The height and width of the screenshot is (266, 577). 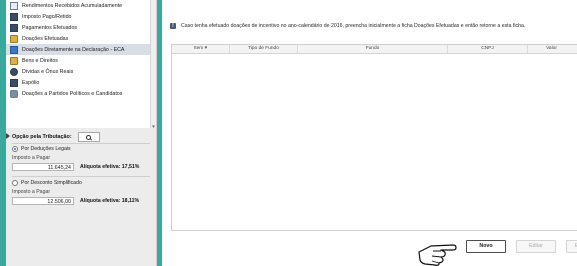 I want to click on imposto-value-field: 11.645,24, so click(x=43, y=167).